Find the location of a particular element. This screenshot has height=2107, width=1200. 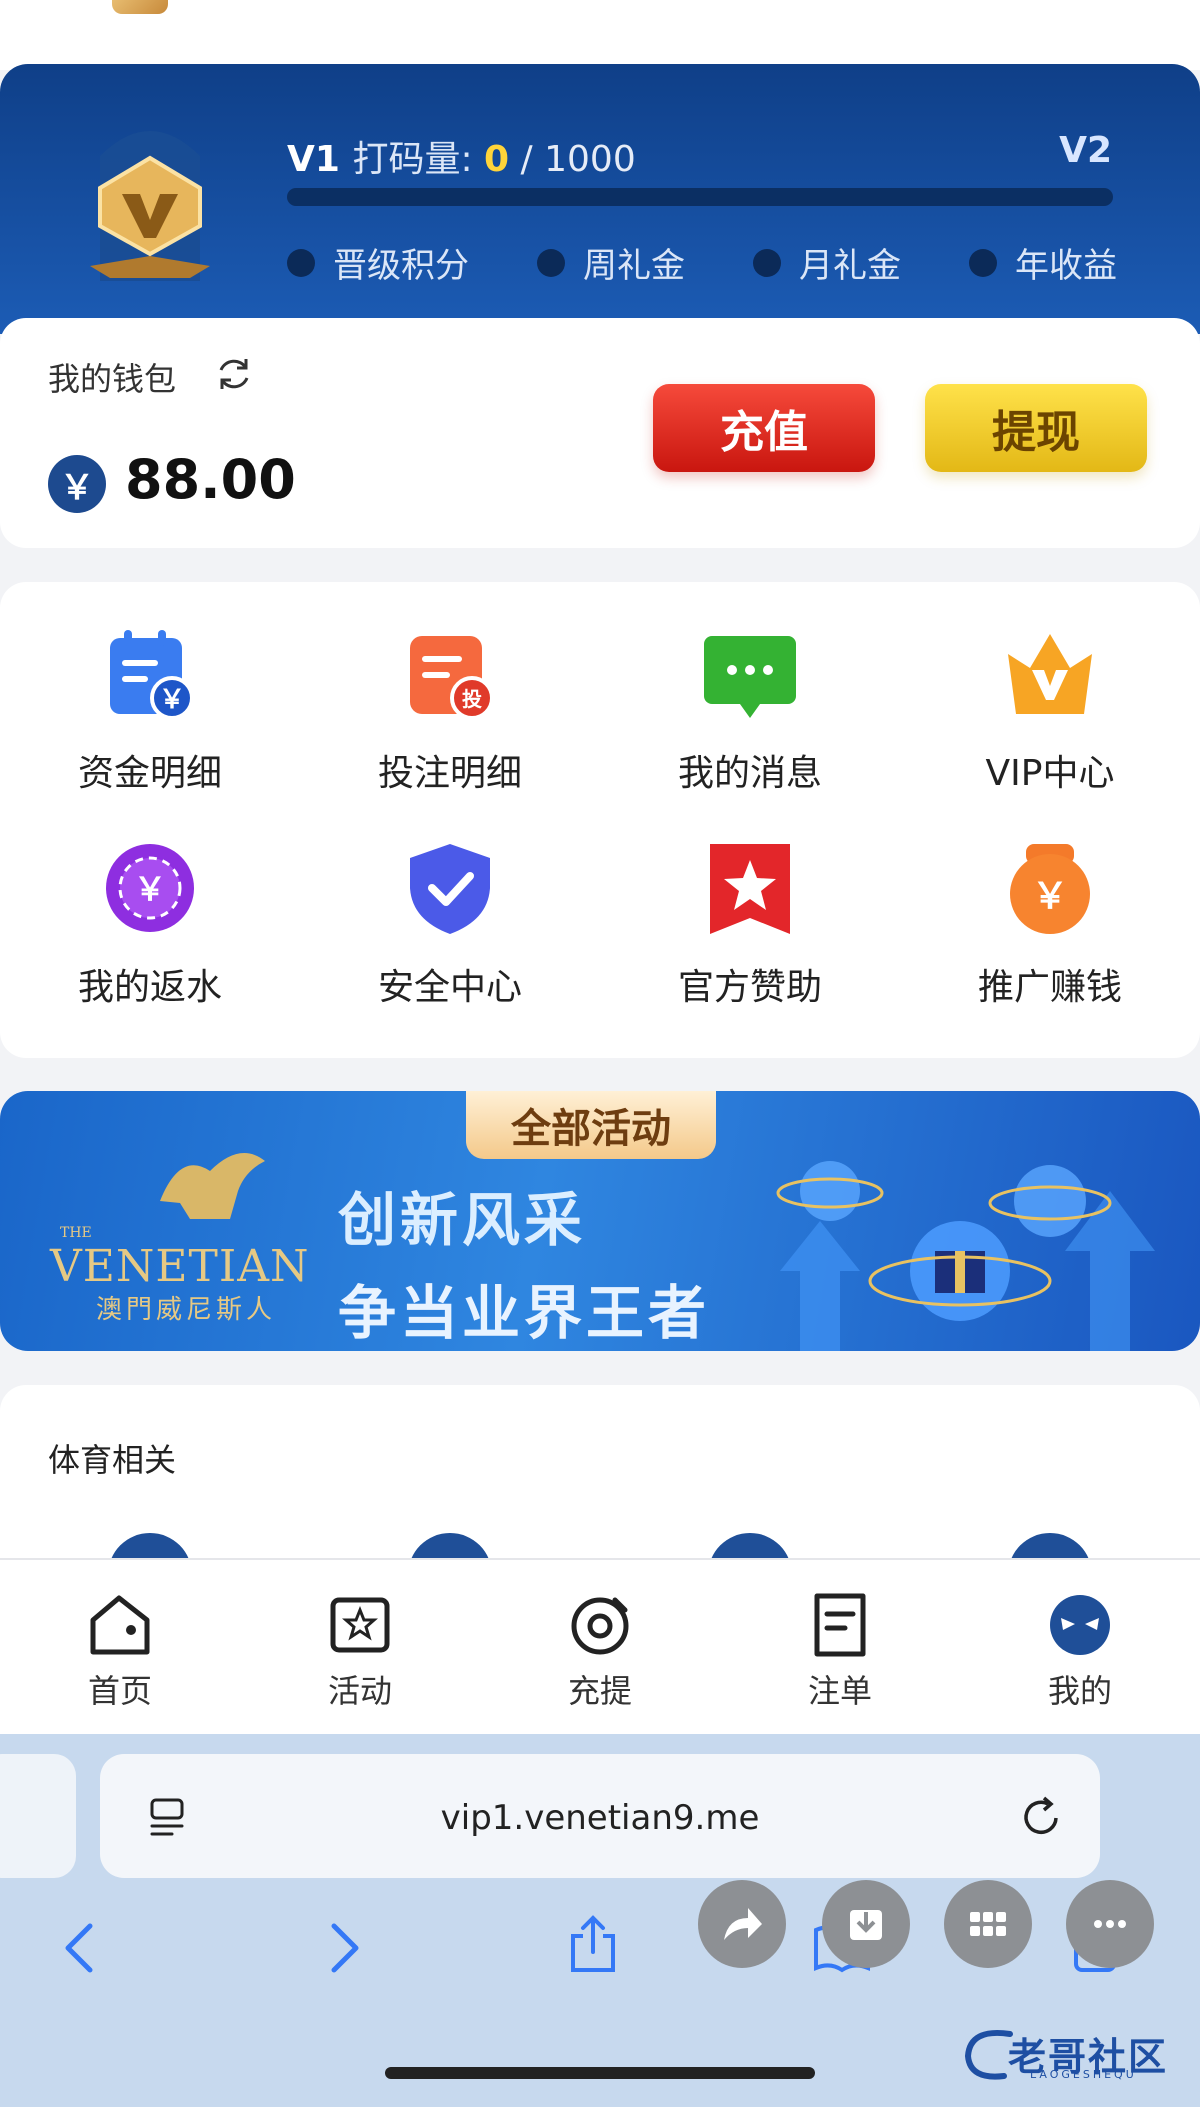

rebate-chip-icon: ￥ is located at coordinates (150, 888).